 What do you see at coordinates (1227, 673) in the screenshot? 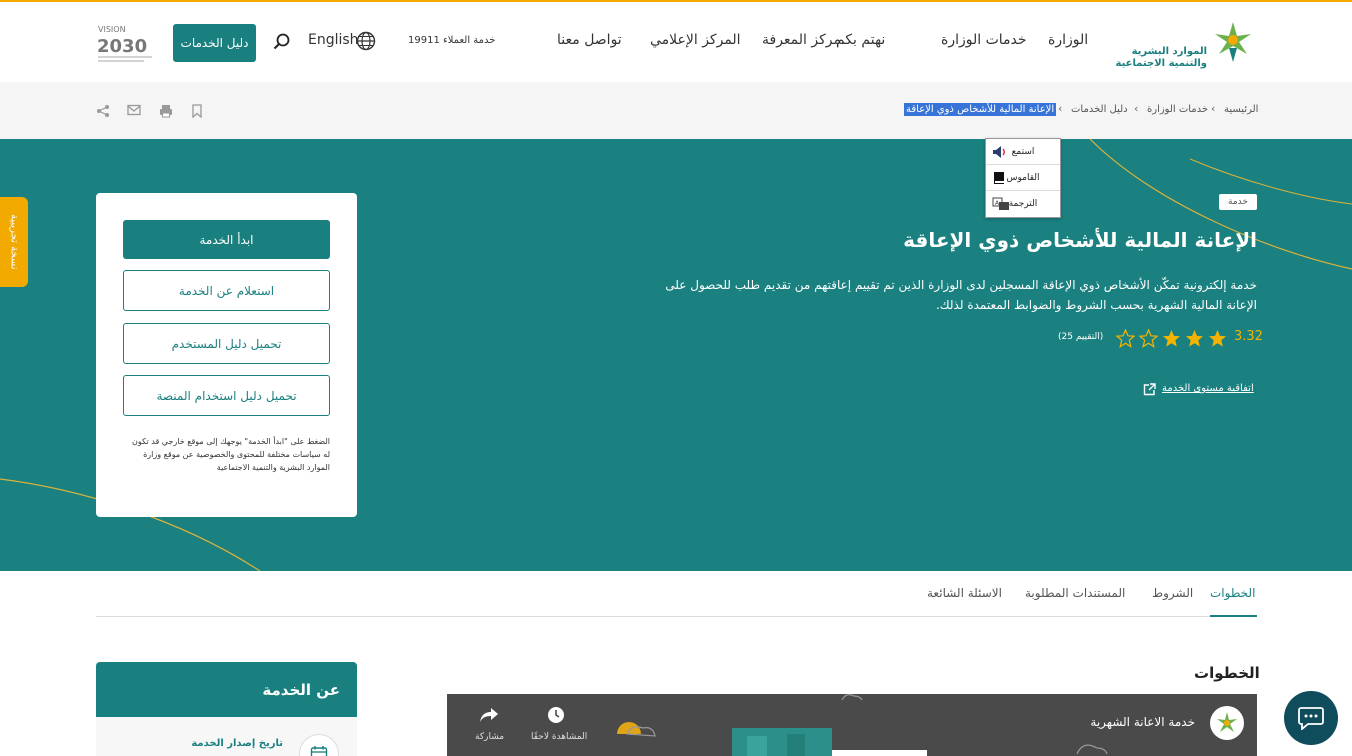
I see `steps-heading: الخطوات` at bounding box center [1227, 673].